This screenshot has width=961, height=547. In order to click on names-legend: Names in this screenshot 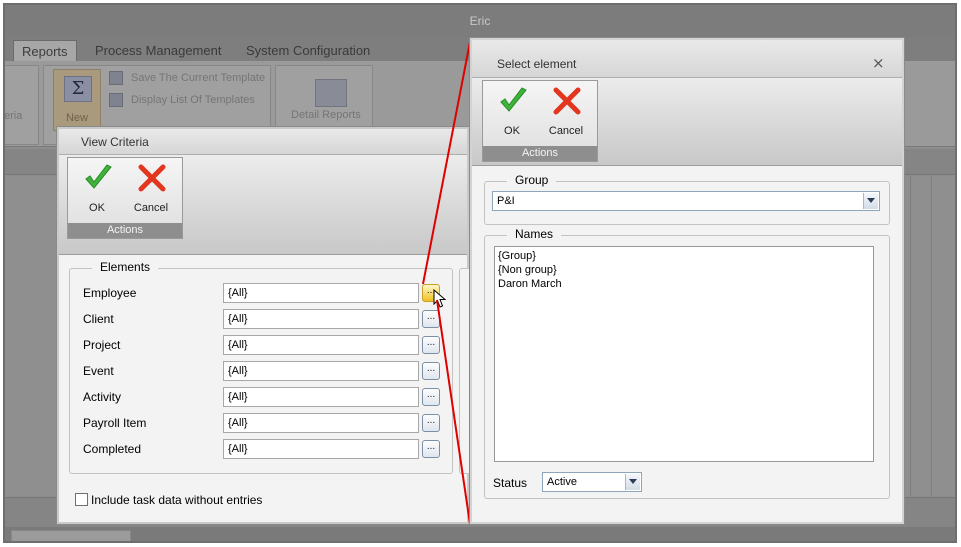, I will do `click(534, 234)`.